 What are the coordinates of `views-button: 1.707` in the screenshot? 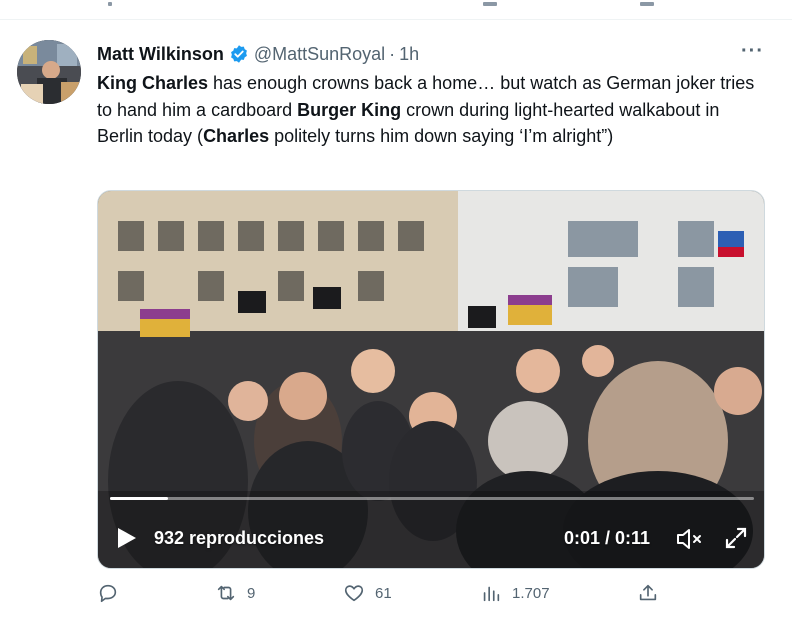 It's located at (515, 593).